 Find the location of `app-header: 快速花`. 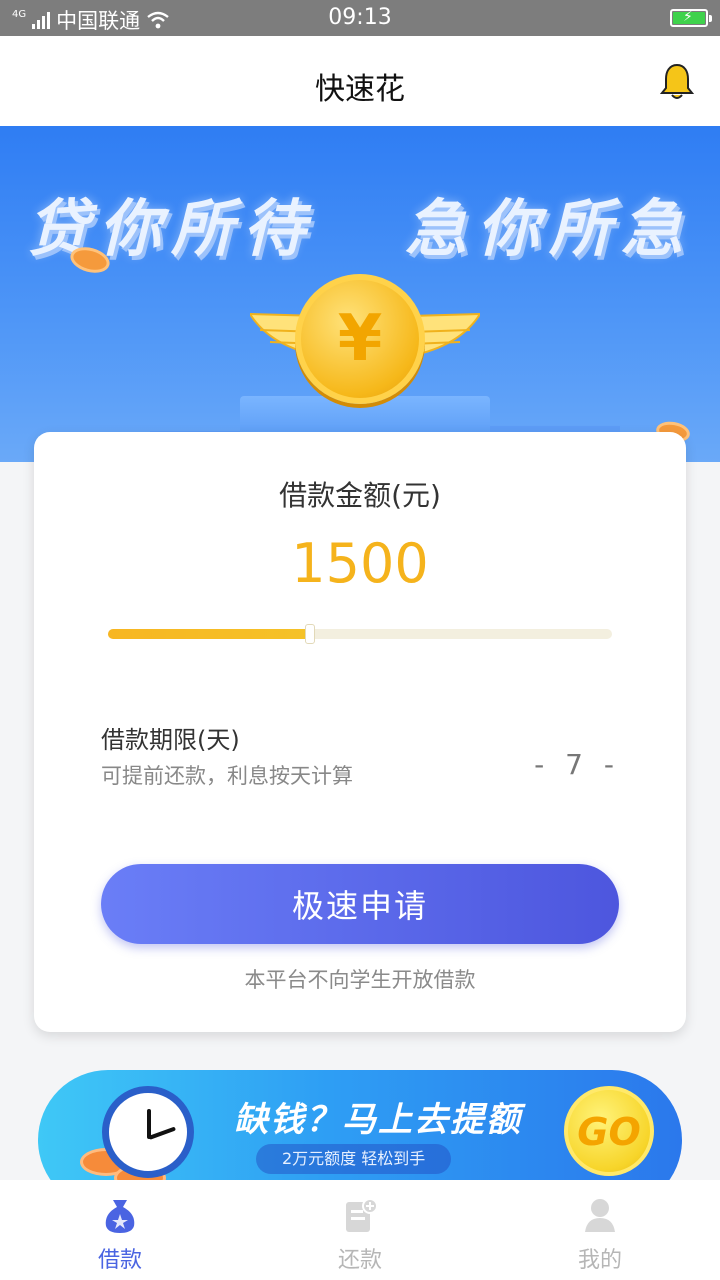

app-header: 快速花 is located at coordinates (360, 81).